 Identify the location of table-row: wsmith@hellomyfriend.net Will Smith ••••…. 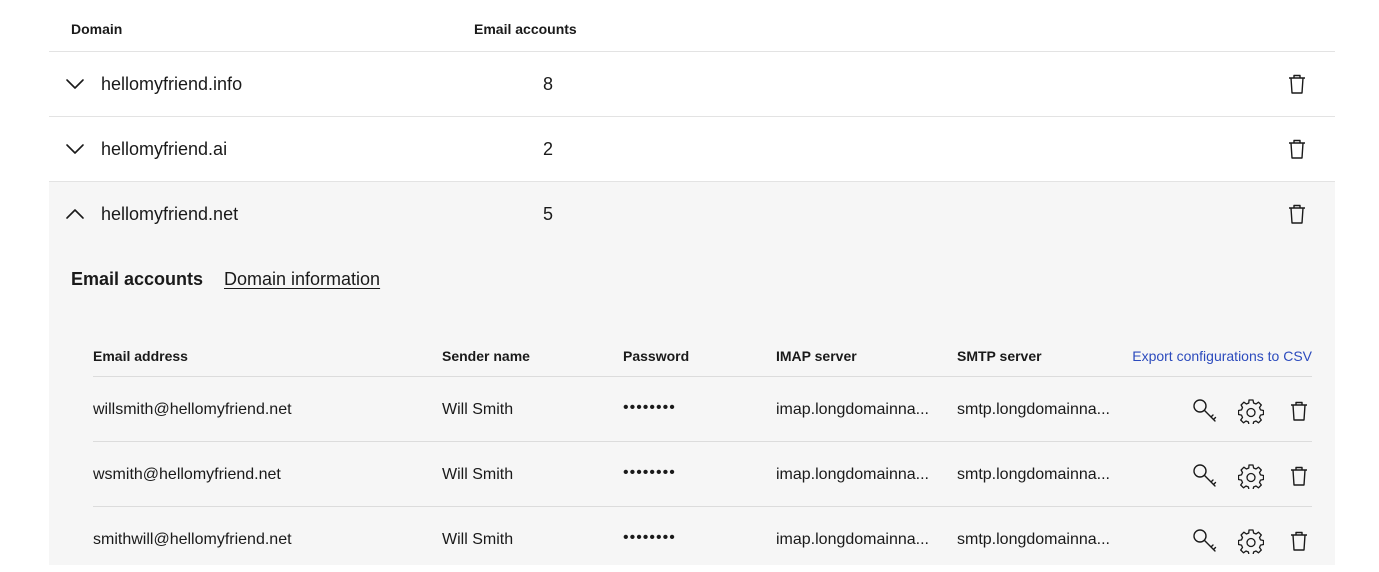
(702, 474).